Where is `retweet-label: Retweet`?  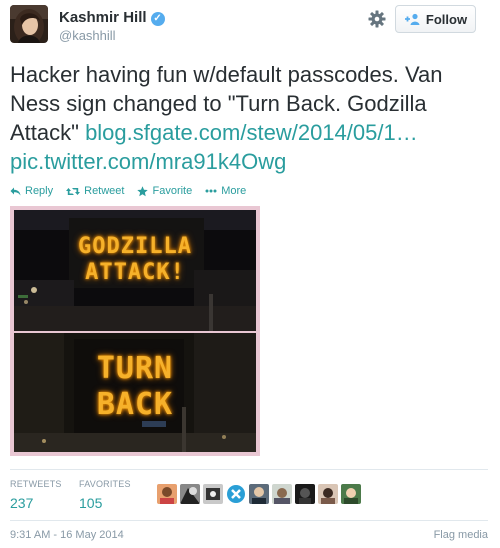 retweet-label: Retweet is located at coordinates (104, 191).